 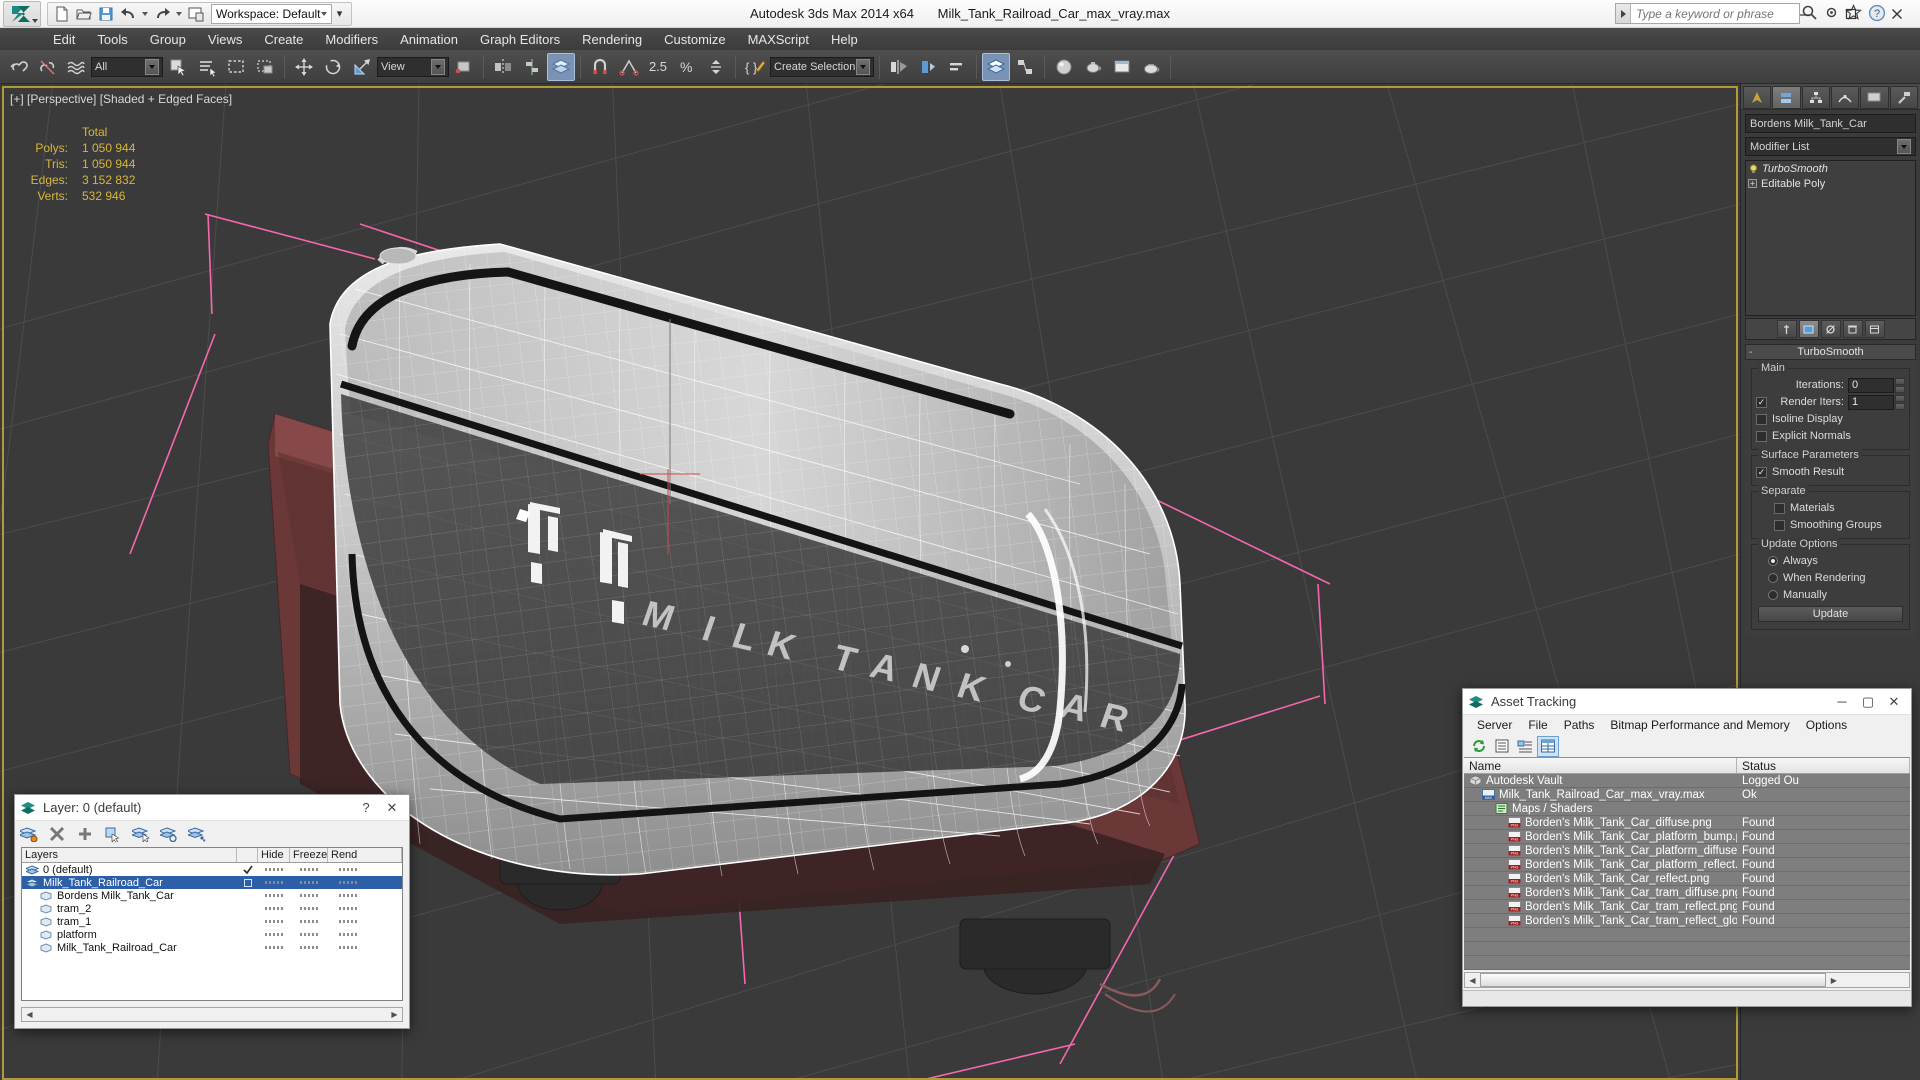 I want to click on viewport-label: [+] [Perspective] [Shaded + Edged Faces], so click(x=121, y=99).